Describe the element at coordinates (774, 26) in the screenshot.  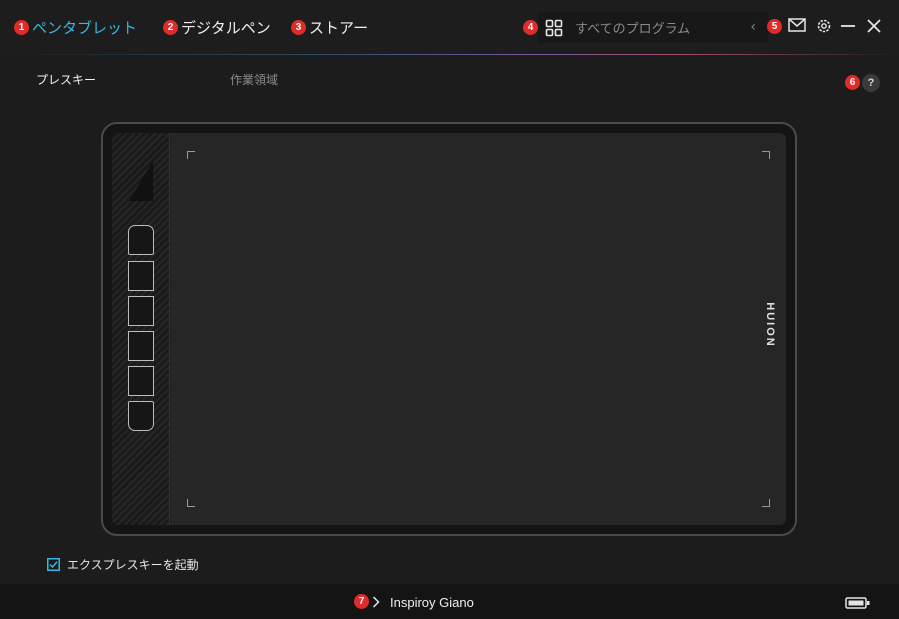
I see `step-badge-5: 5` at that location.